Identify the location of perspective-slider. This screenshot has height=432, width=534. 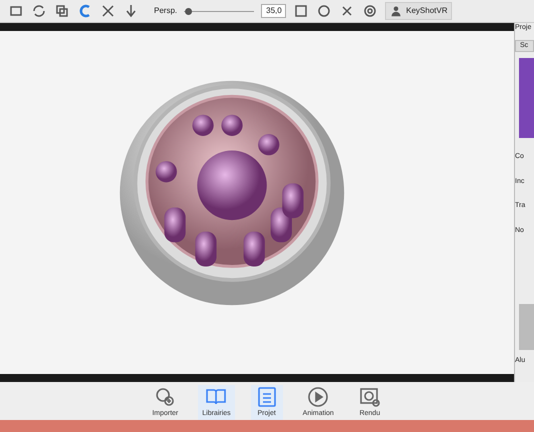
(219, 11).